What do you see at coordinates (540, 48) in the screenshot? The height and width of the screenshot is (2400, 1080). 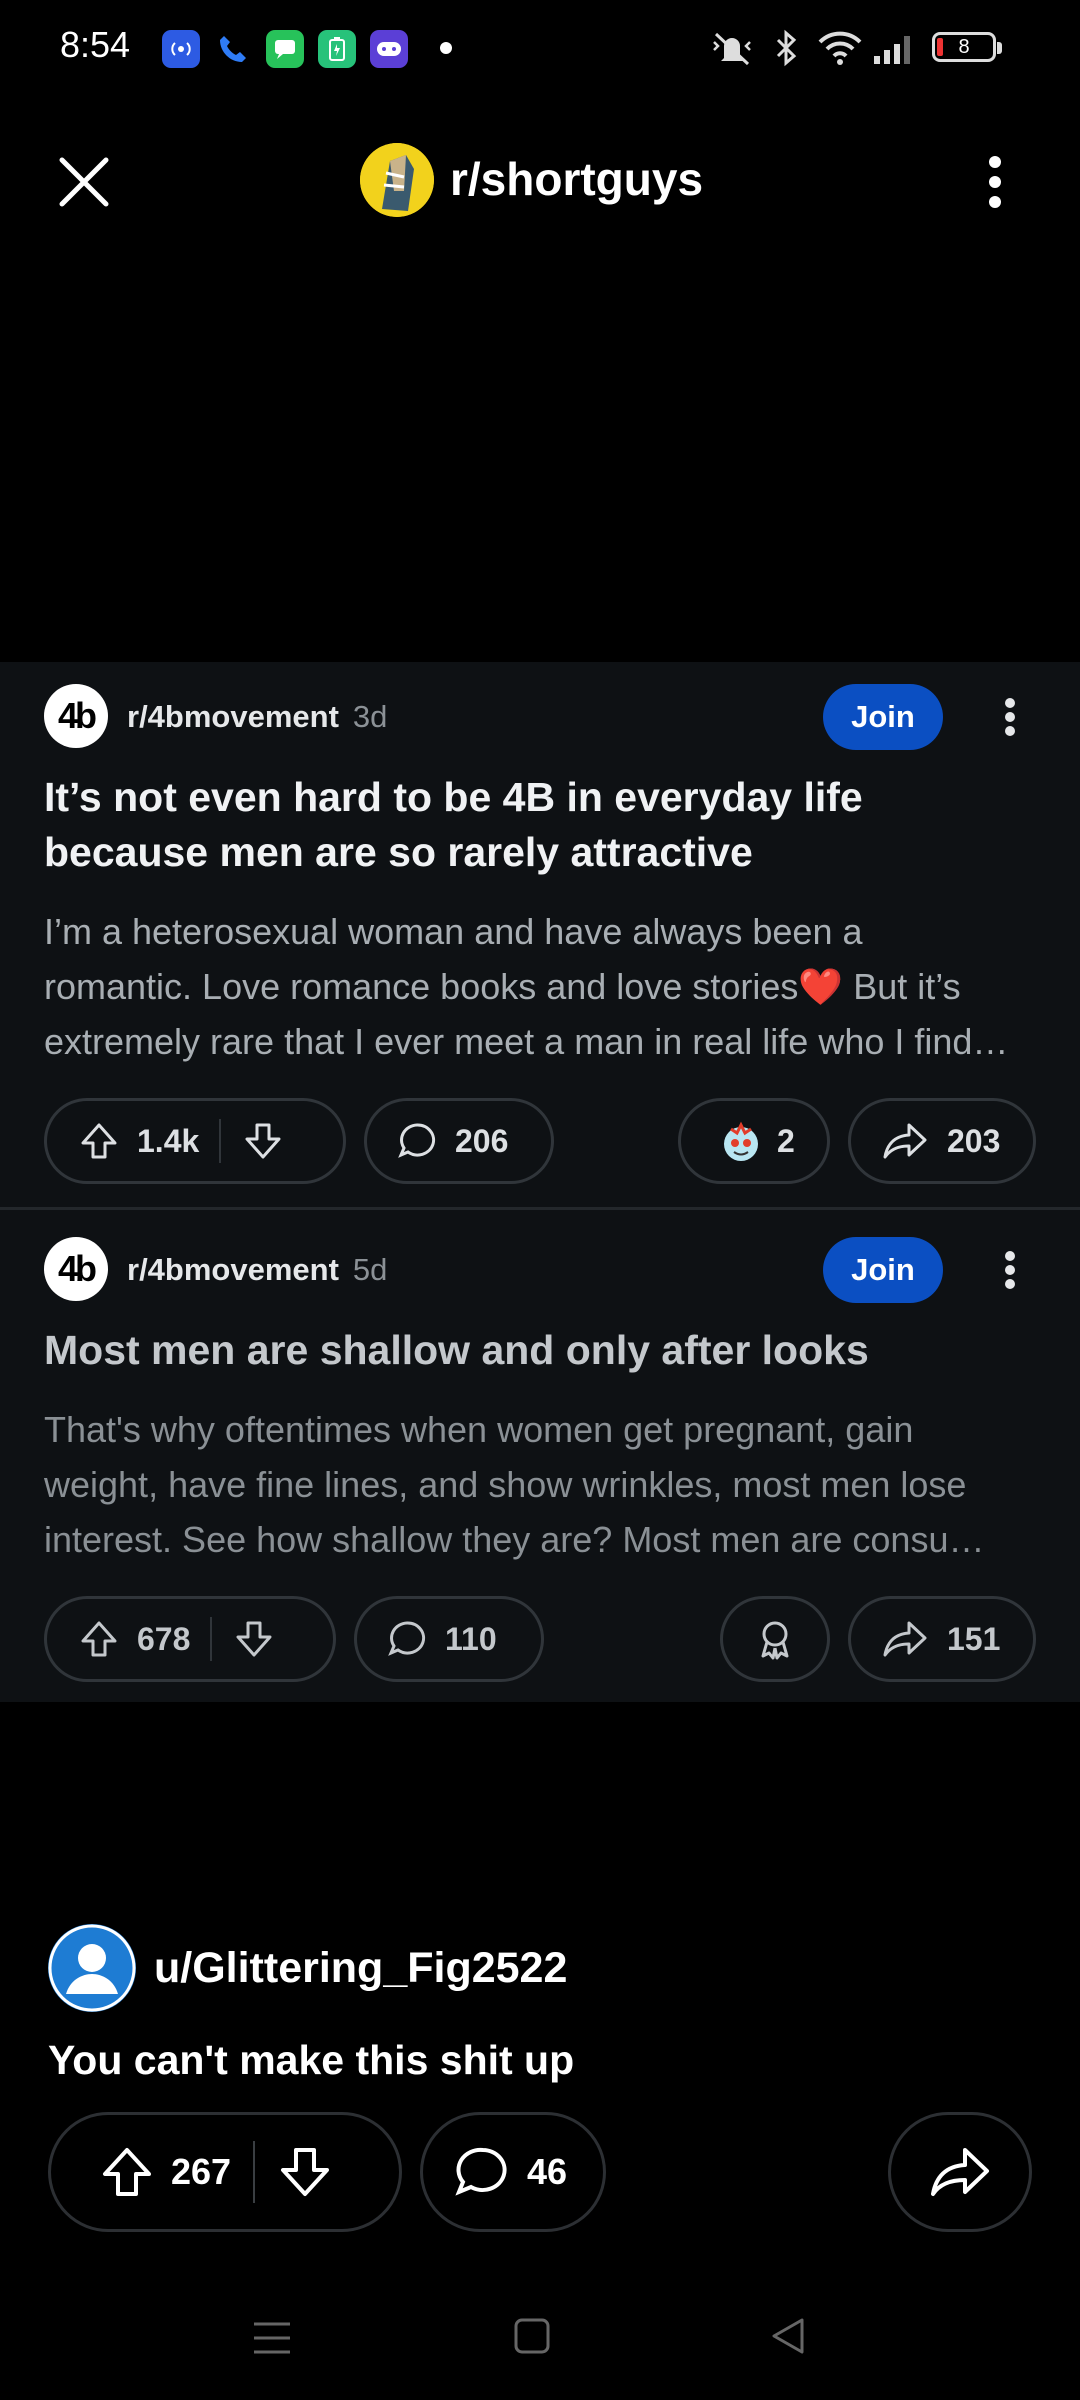 I see `status-bar: 8:54 8` at bounding box center [540, 48].